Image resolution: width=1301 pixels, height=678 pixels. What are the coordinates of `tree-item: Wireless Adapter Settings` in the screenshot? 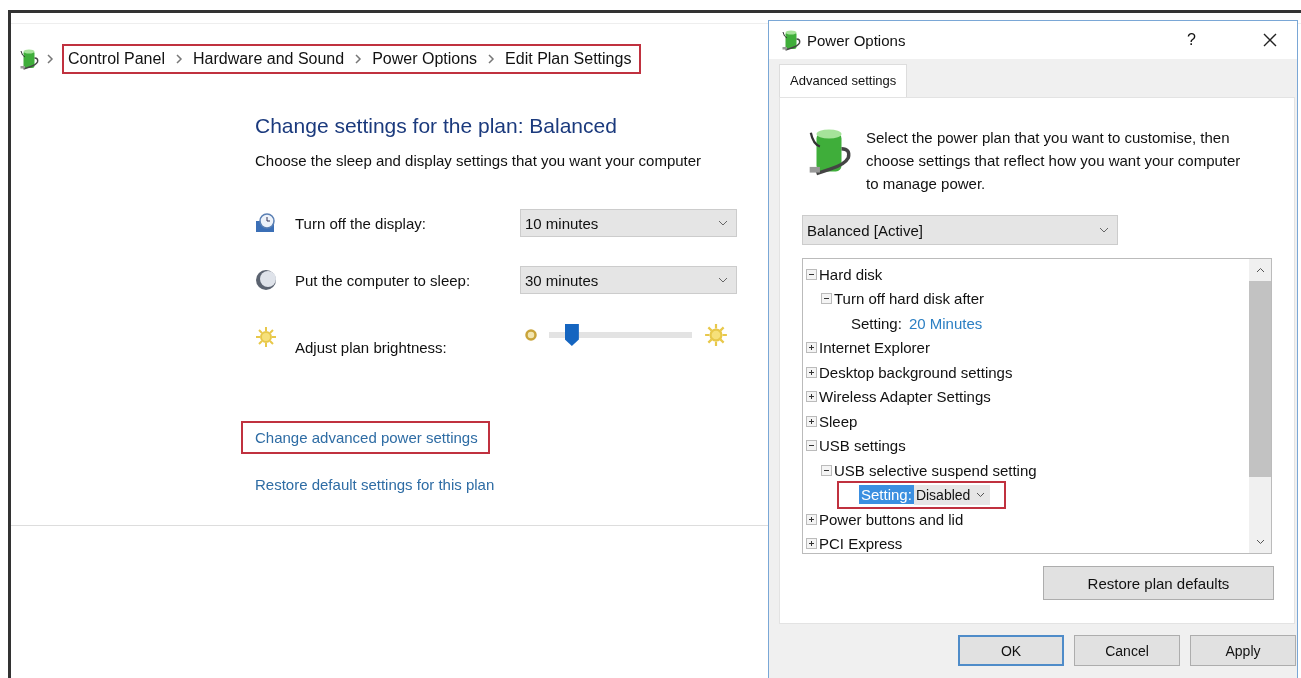 It's located at (905, 397).